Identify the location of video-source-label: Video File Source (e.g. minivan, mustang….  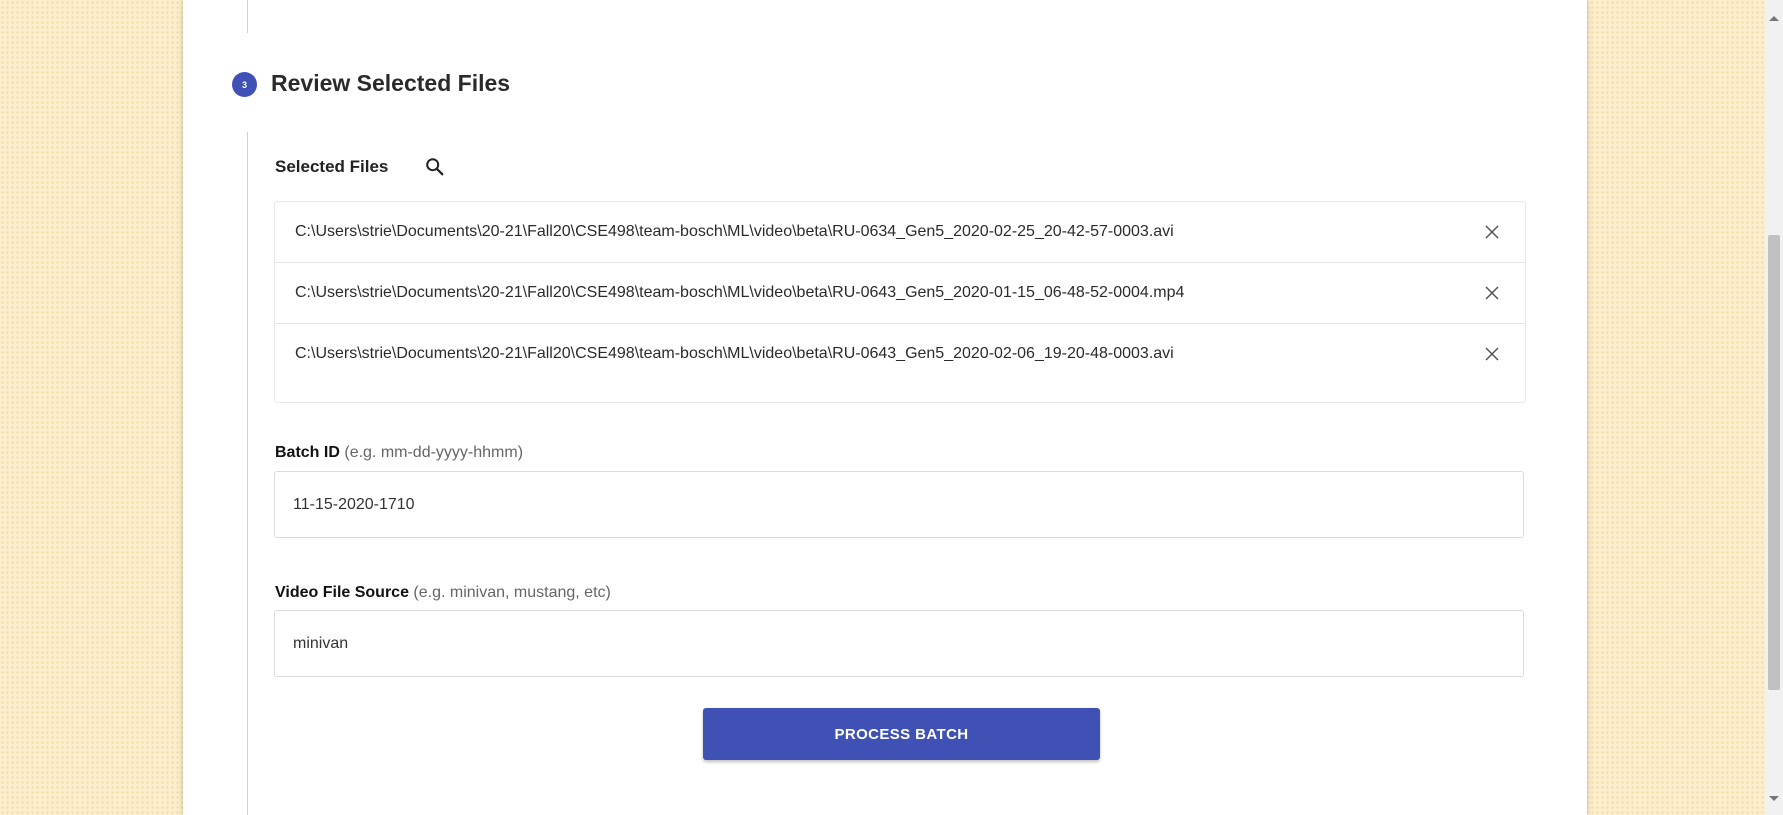
(443, 593).